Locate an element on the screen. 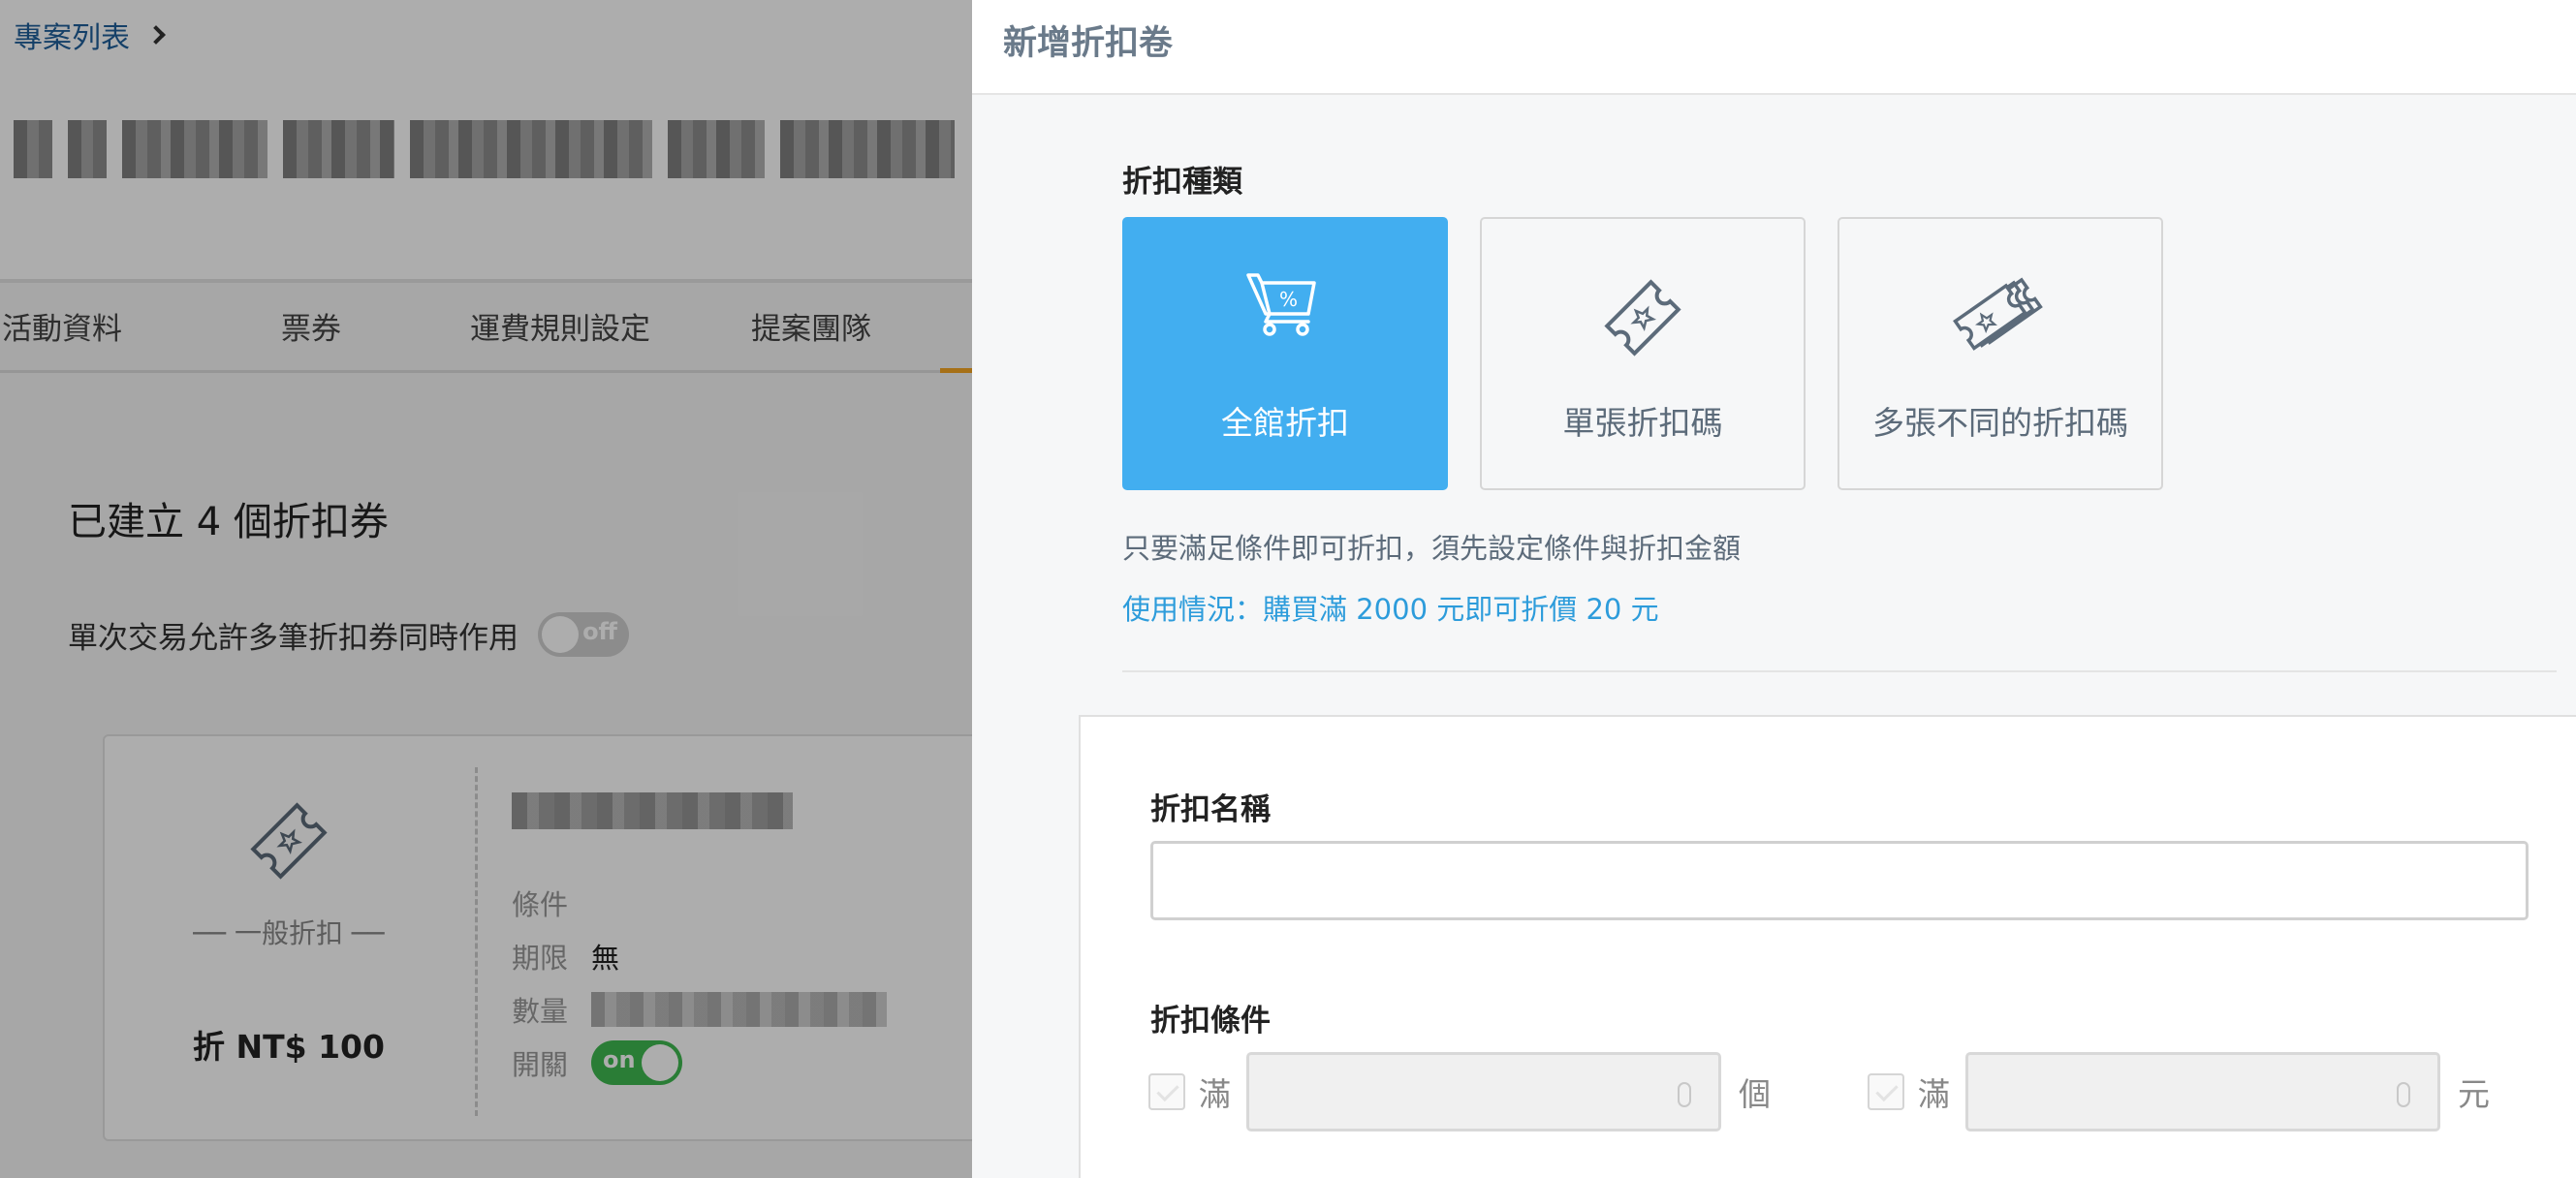 This screenshot has width=2576, height=1178. type-card-label: 單張折扣碼 is located at coordinates (1642, 423).